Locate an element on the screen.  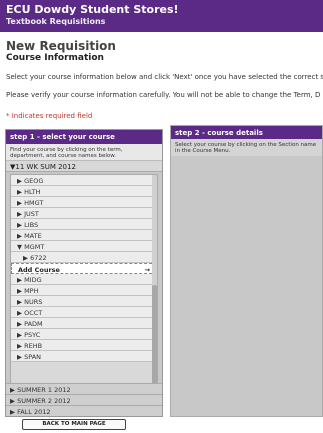
department-label: SPAN is located at coordinates (33, 357).